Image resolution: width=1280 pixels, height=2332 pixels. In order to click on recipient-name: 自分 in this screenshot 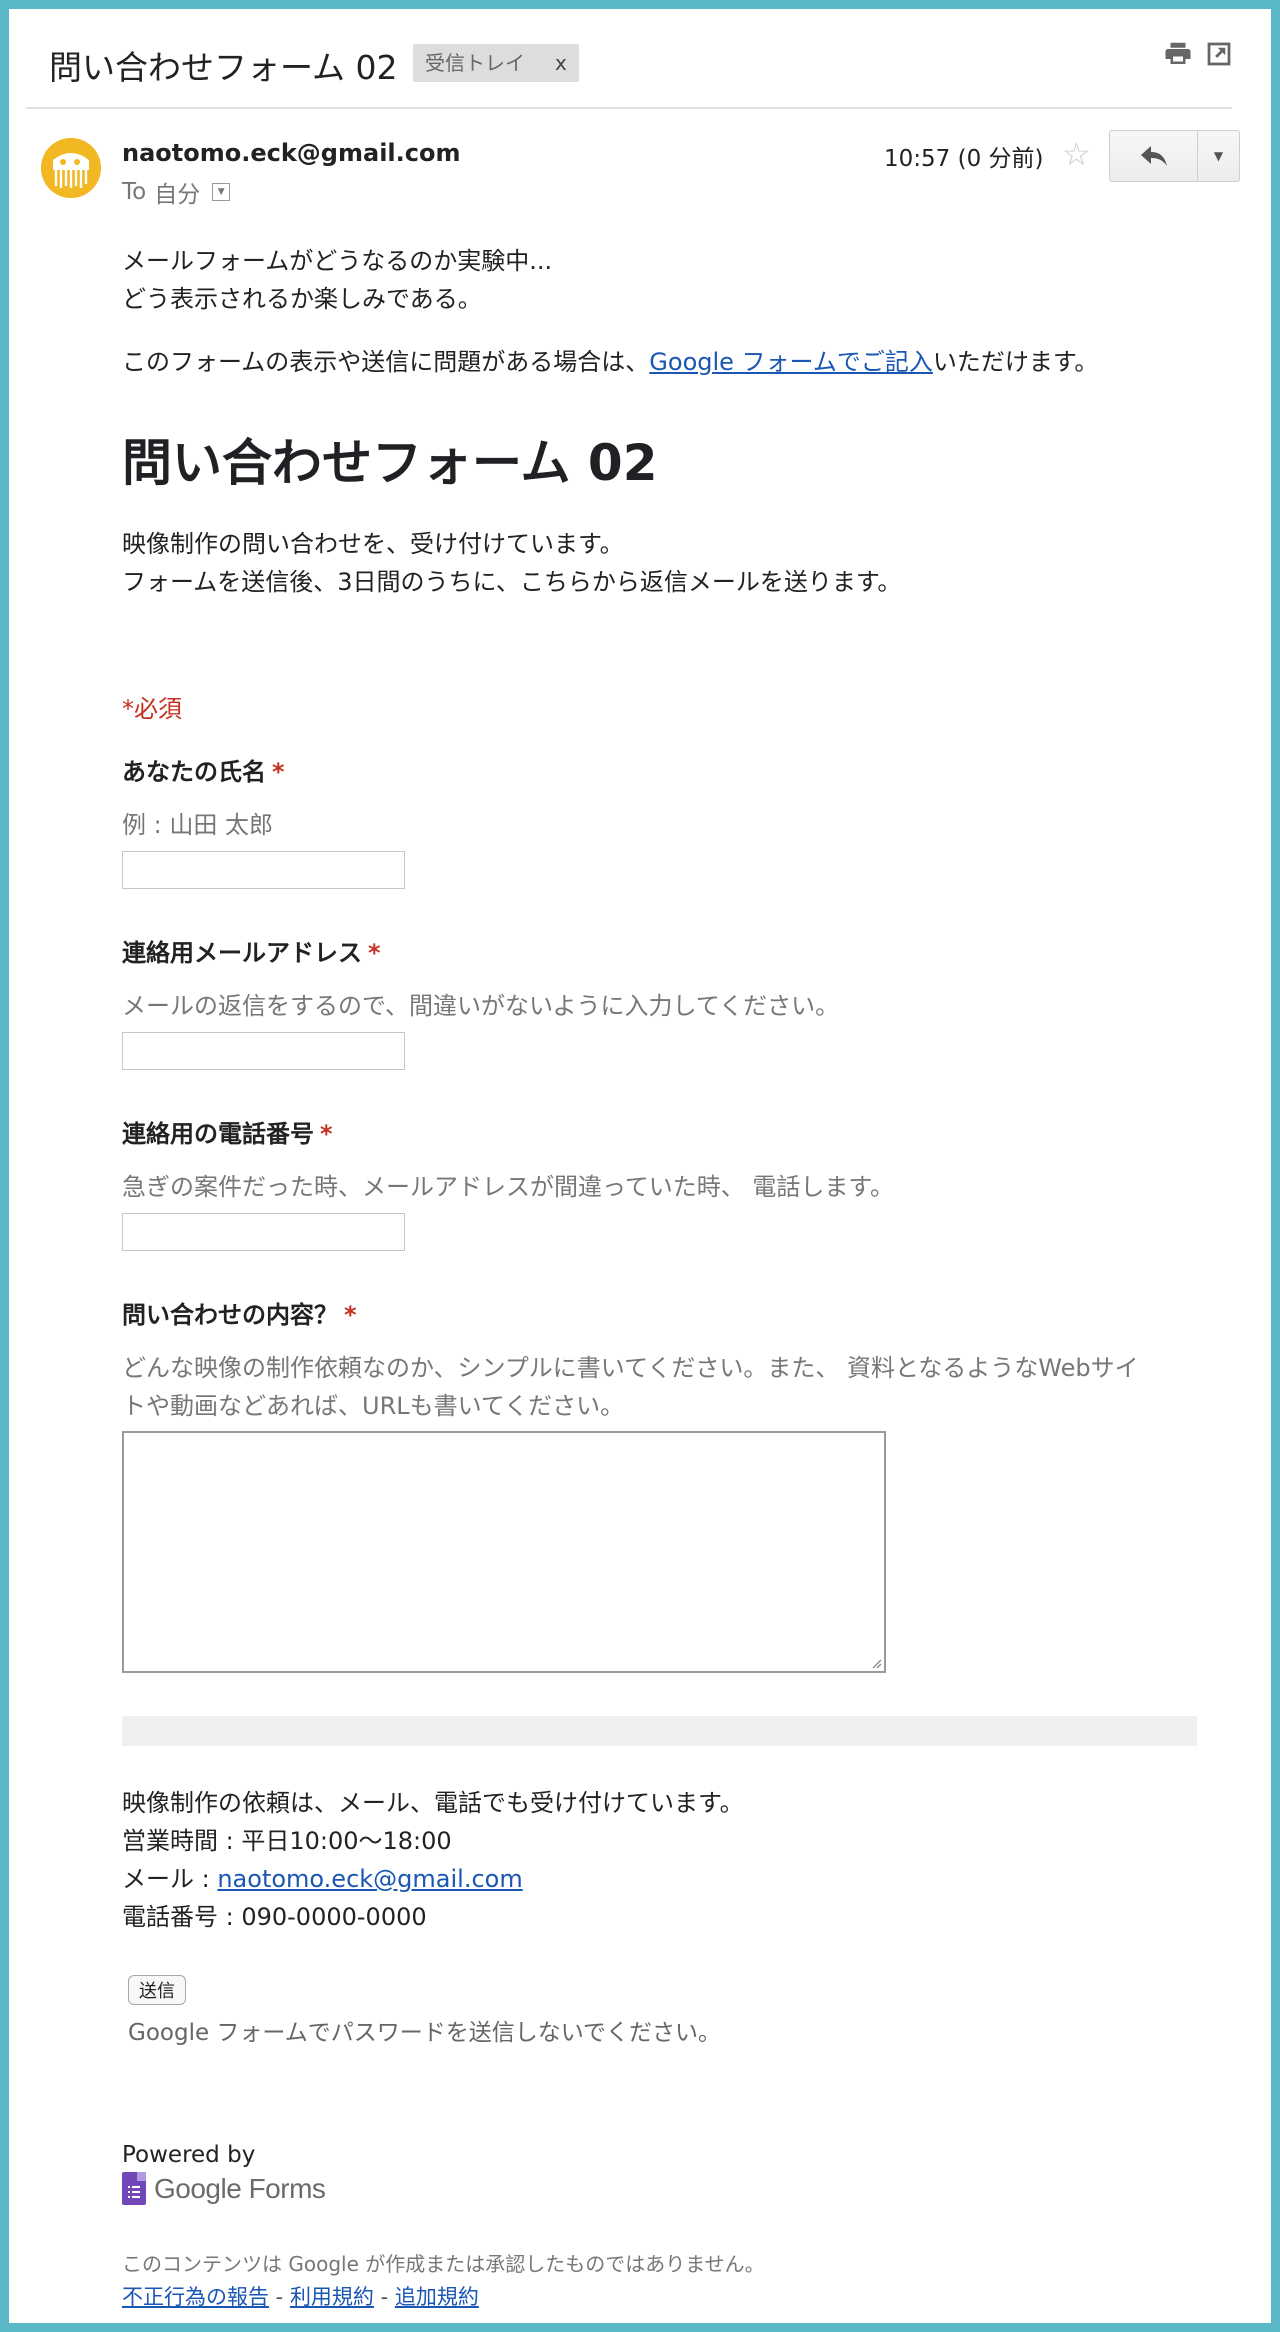, I will do `click(177, 195)`.